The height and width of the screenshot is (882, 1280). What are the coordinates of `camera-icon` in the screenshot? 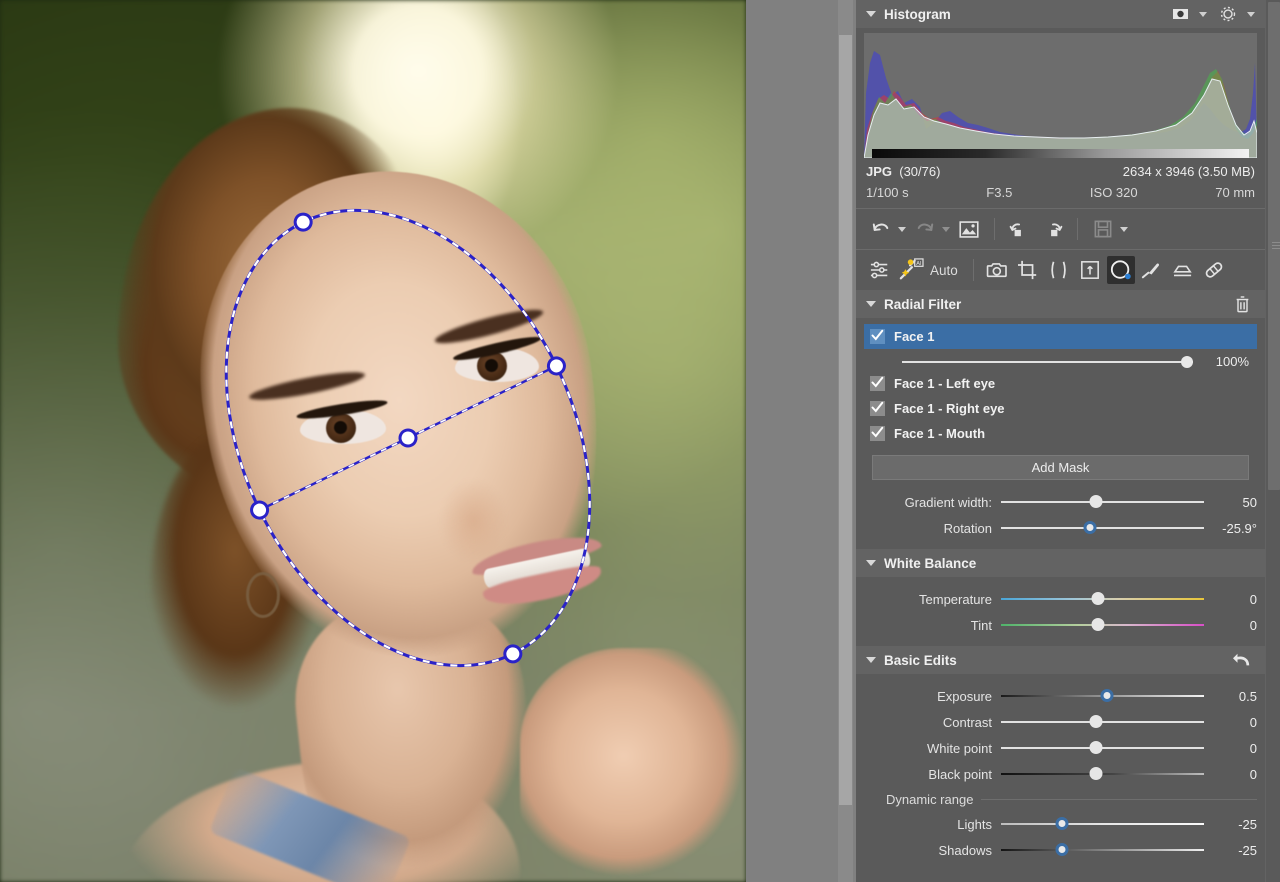 It's located at (997, 270).